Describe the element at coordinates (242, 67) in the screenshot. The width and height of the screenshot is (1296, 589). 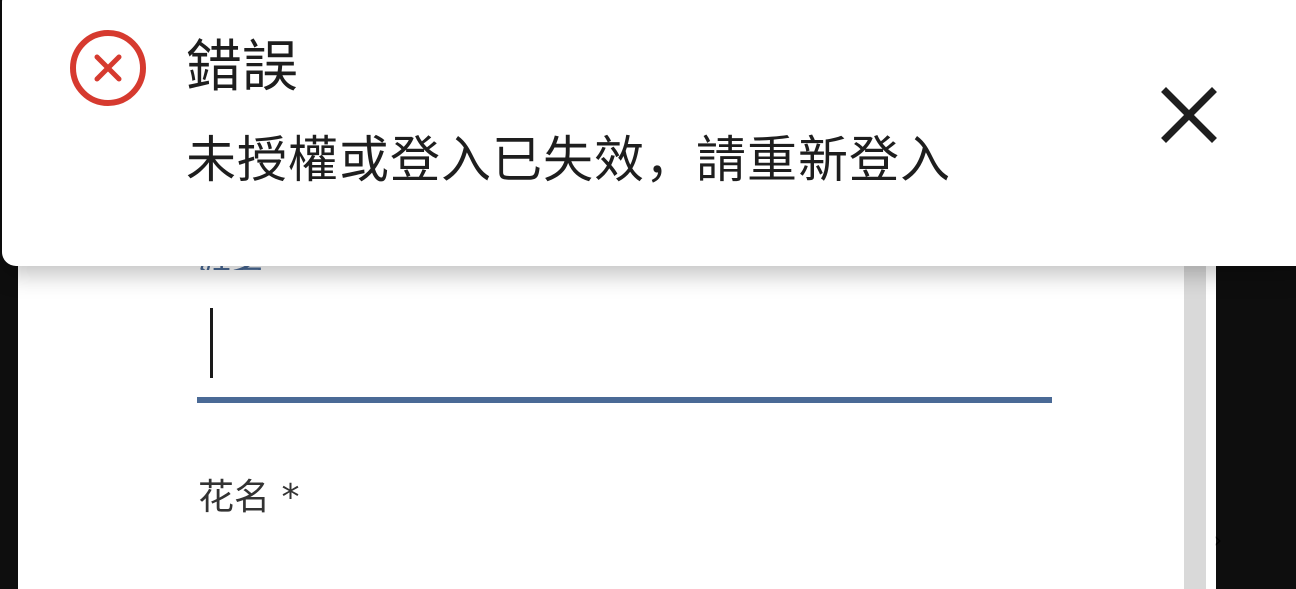
I see `toast-title: 錯誤` at that location.